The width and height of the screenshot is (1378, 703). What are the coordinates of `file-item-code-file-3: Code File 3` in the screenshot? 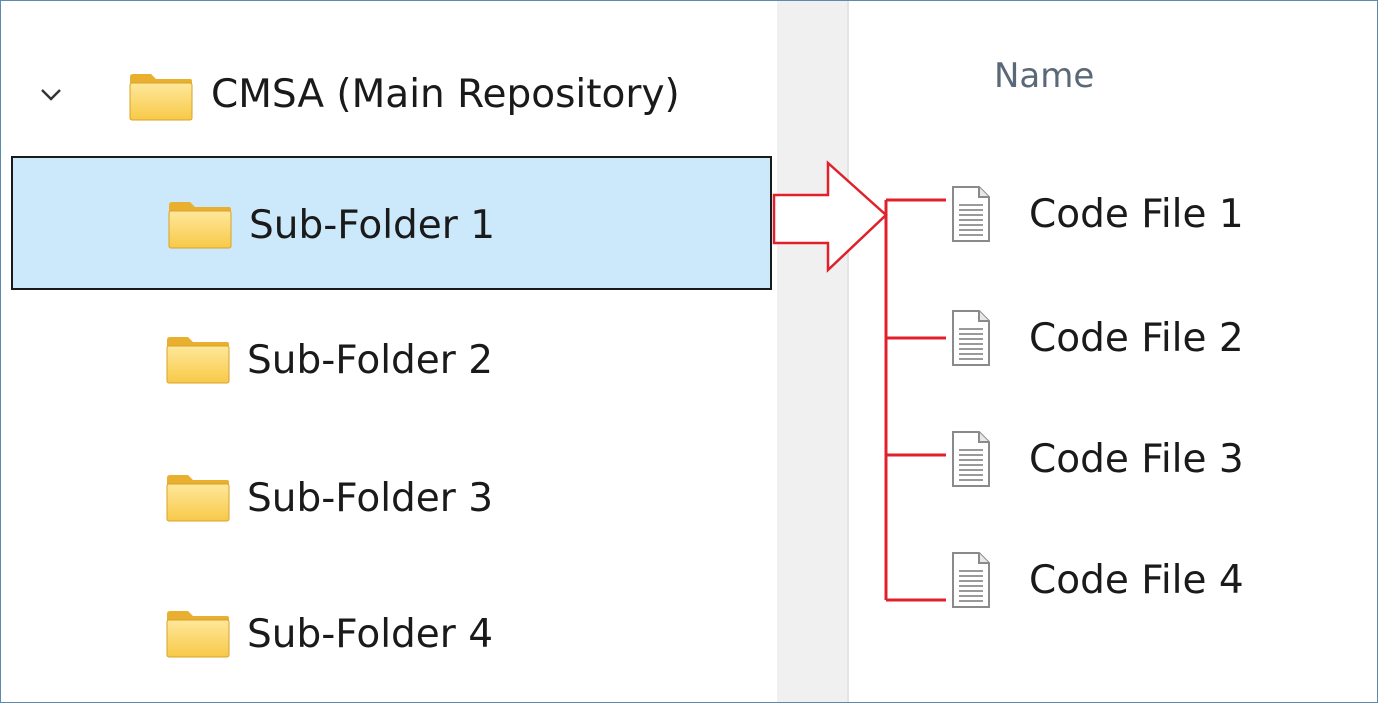 It's located at (1155, 466).